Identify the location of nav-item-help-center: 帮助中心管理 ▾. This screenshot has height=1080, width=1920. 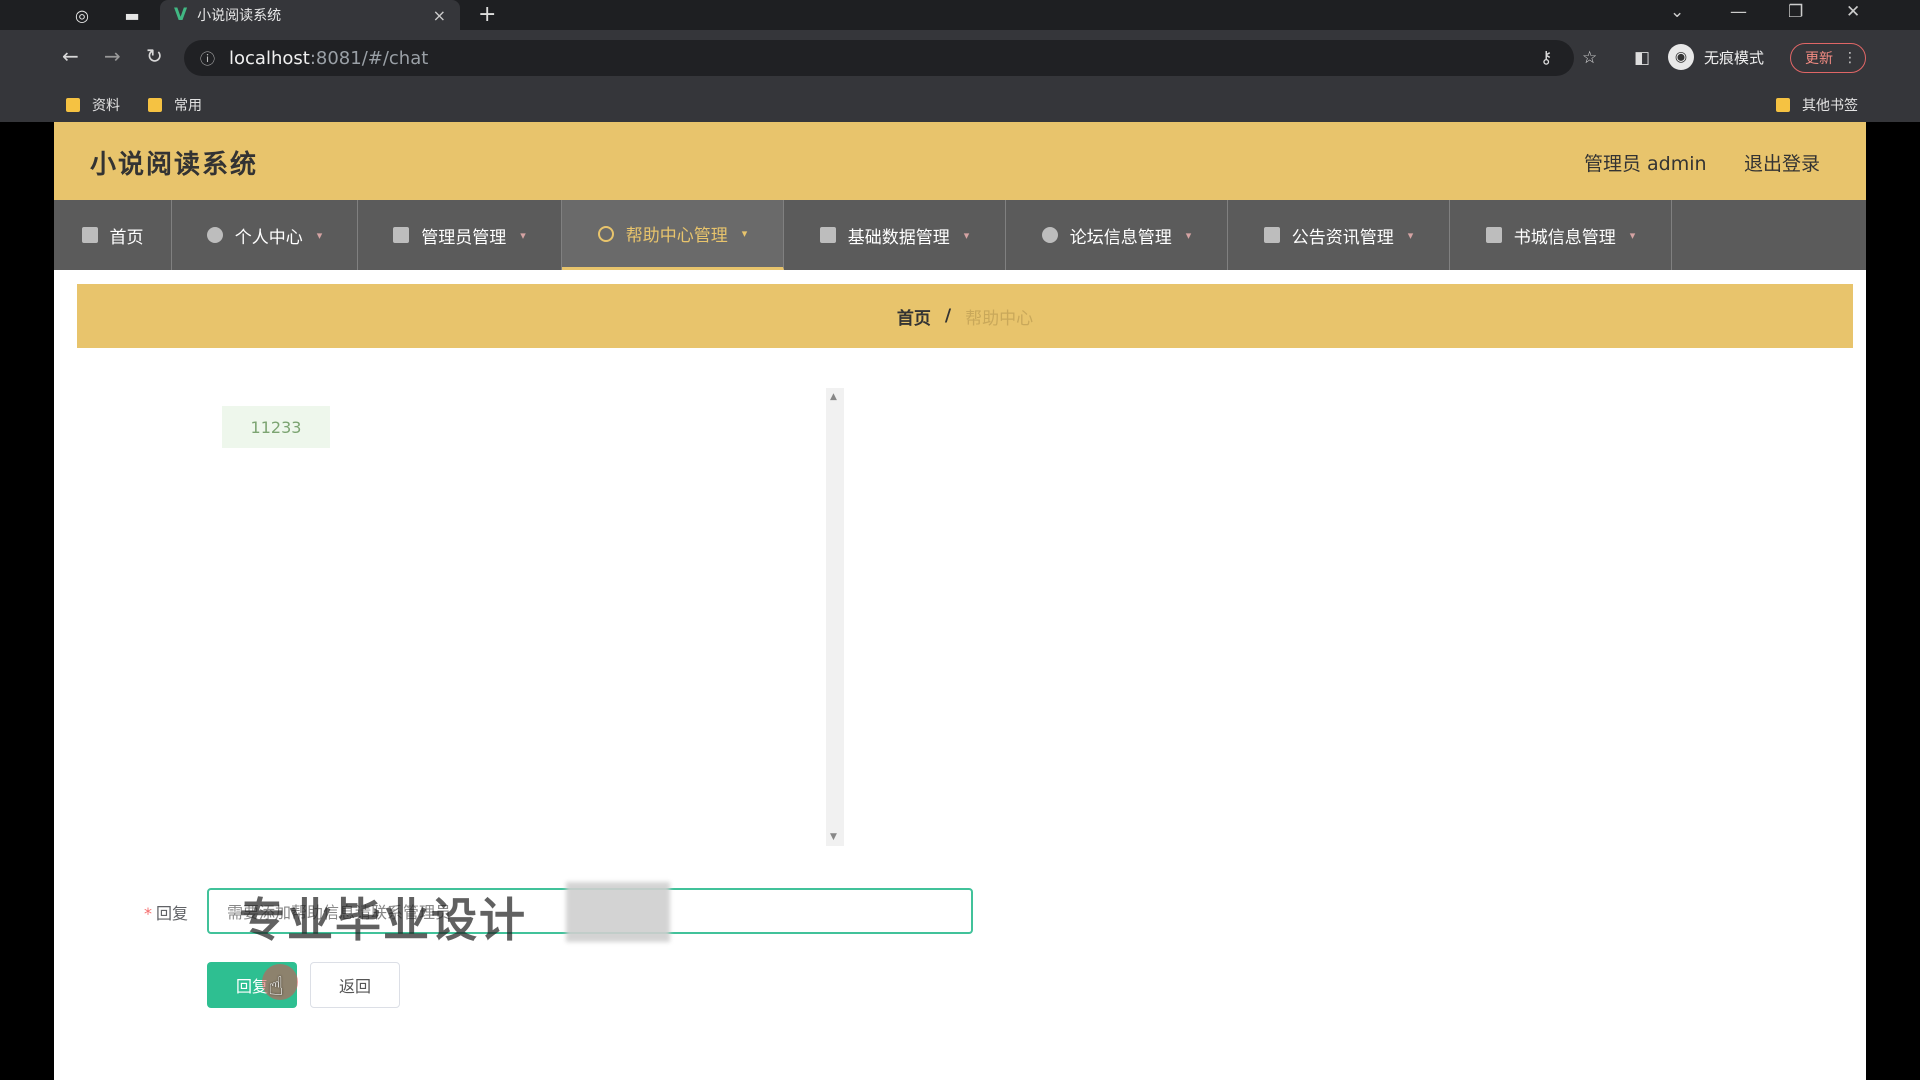
(673, 235).